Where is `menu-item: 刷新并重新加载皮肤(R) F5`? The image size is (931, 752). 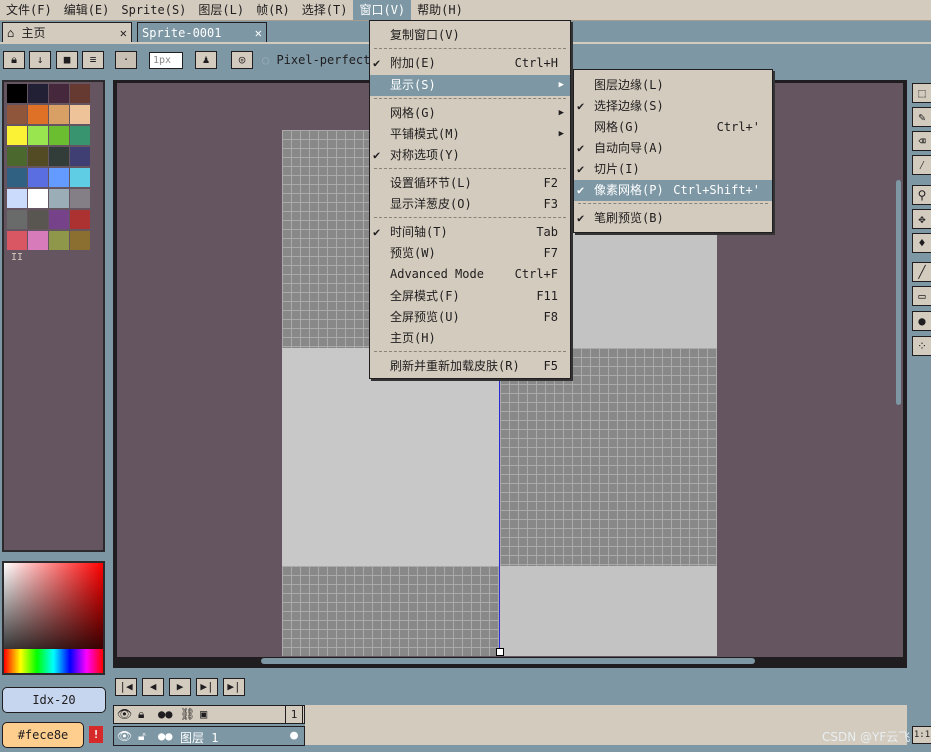 menu-item: 刷新并重新加载皮肤(R) F5 is located at coordinates (470, 366).